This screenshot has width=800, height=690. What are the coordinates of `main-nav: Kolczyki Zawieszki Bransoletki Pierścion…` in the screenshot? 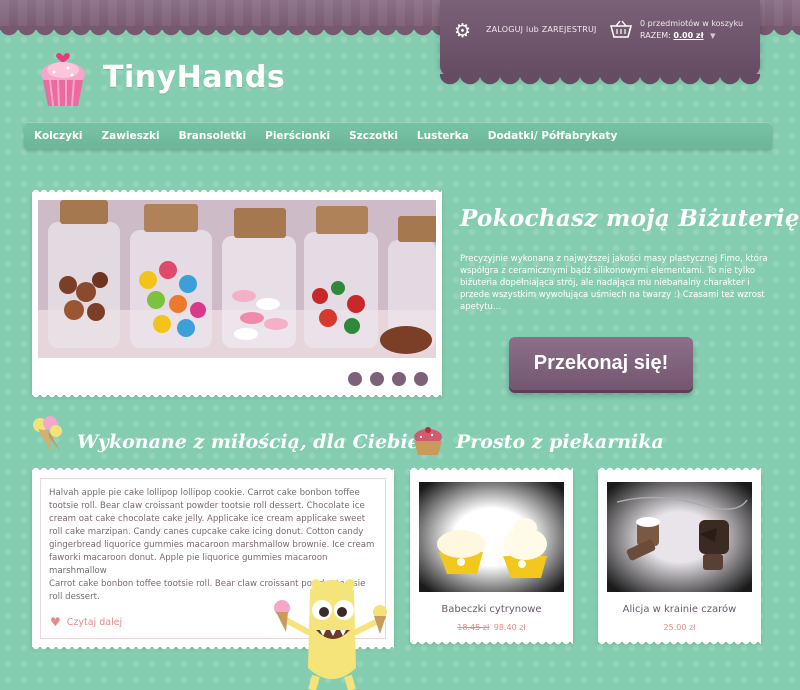 It's located at (398, 135).